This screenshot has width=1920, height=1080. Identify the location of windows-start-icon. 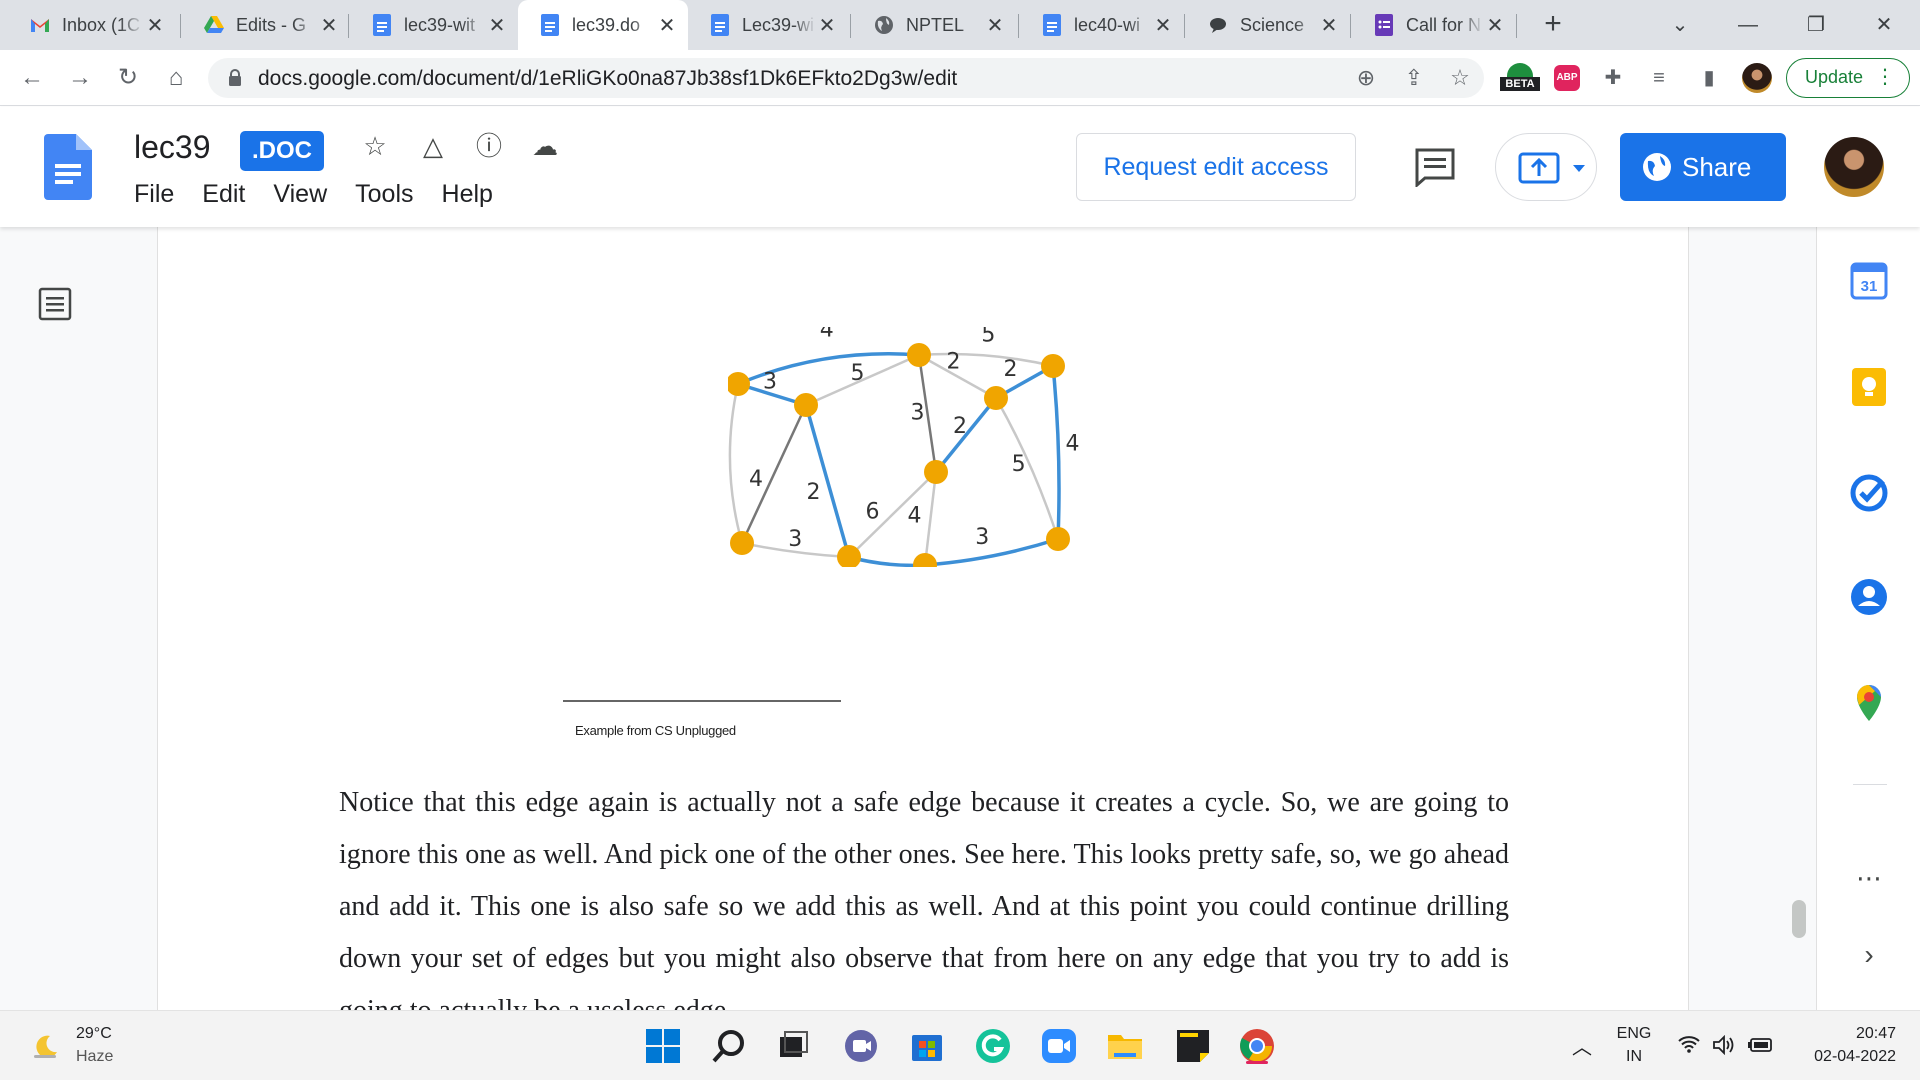
(663, 1046).